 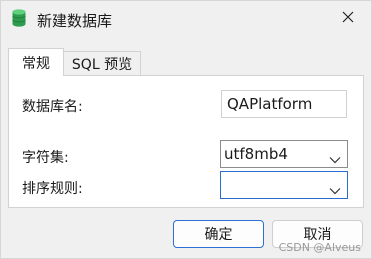 I want to click on charset-select: utf8mb4, so click(x=284, y=154).